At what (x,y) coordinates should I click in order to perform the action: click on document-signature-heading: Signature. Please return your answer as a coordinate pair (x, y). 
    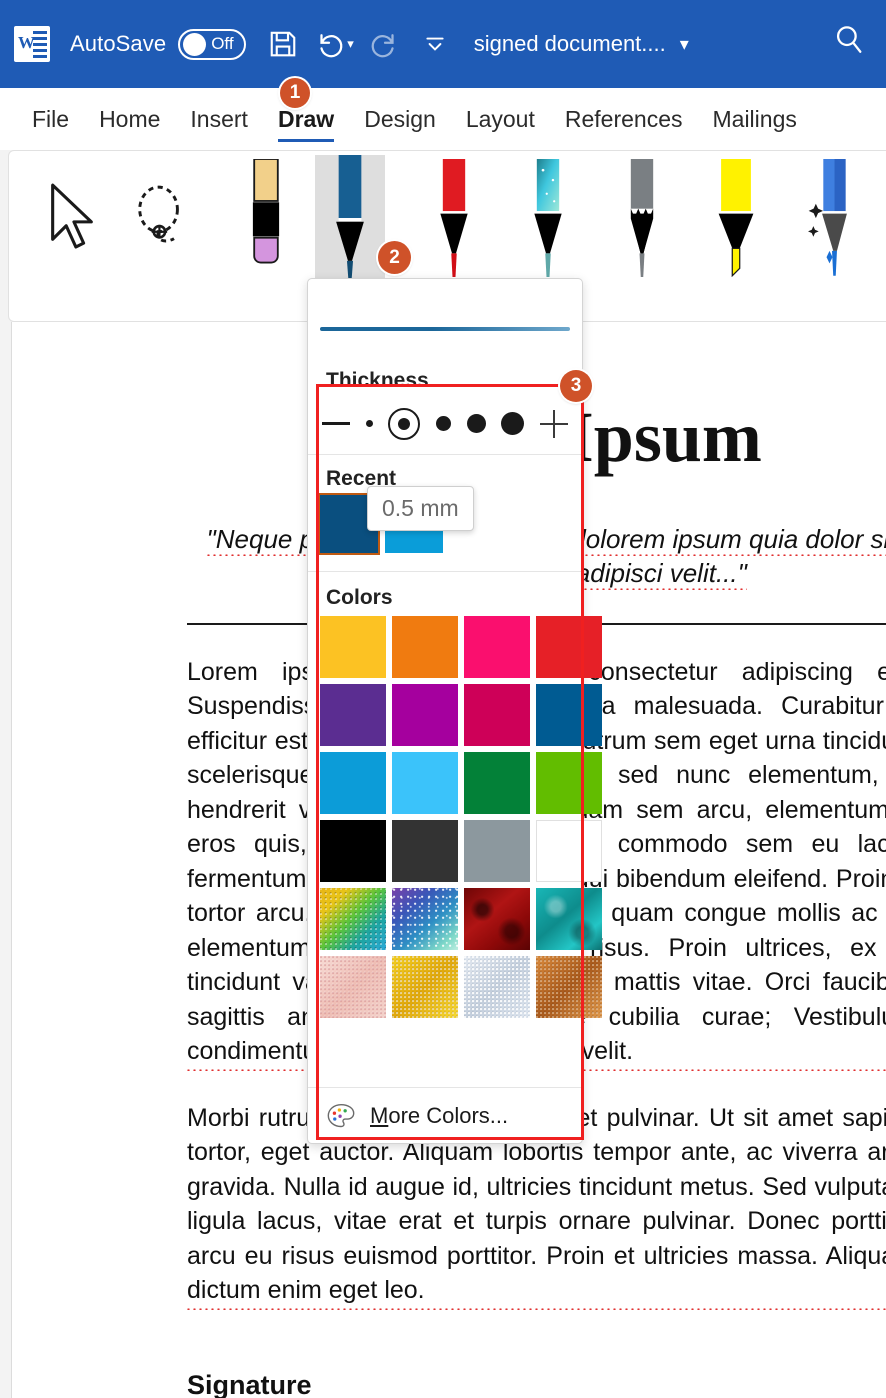
    Looking at the image, I should click on (249, 1383).